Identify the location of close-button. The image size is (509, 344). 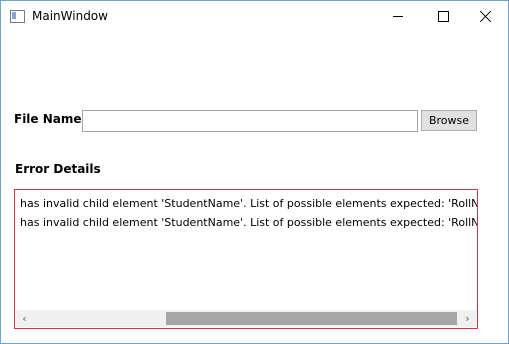
(486, 16).